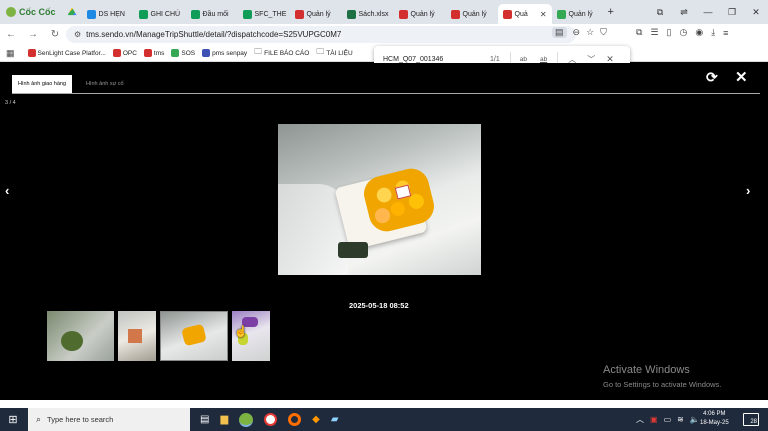 This screenshot has width=768, height=431. Describe the element at coordinates (668, 419) in the screenshot. I see `tray-monitor-icon: ▭` at that location.